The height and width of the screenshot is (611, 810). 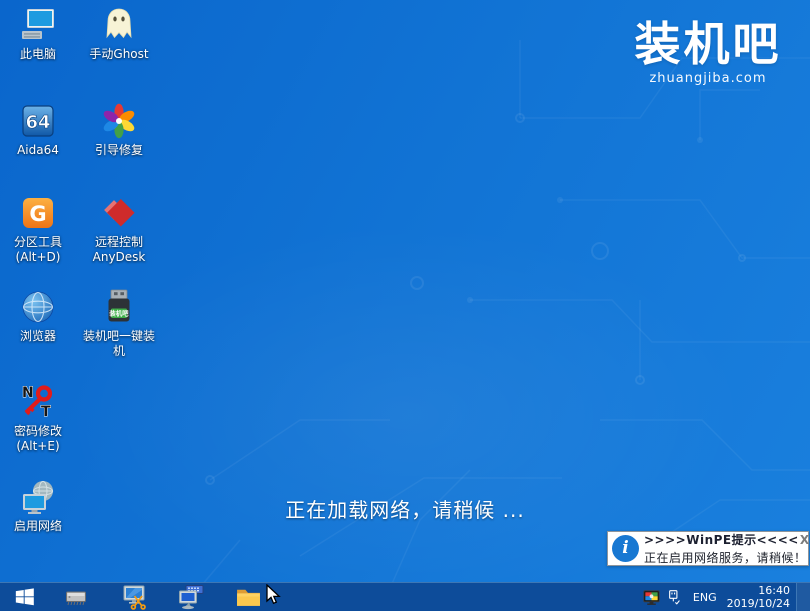 I want to click on taskbar-item-memory-tool, so click(x=76, y=597).